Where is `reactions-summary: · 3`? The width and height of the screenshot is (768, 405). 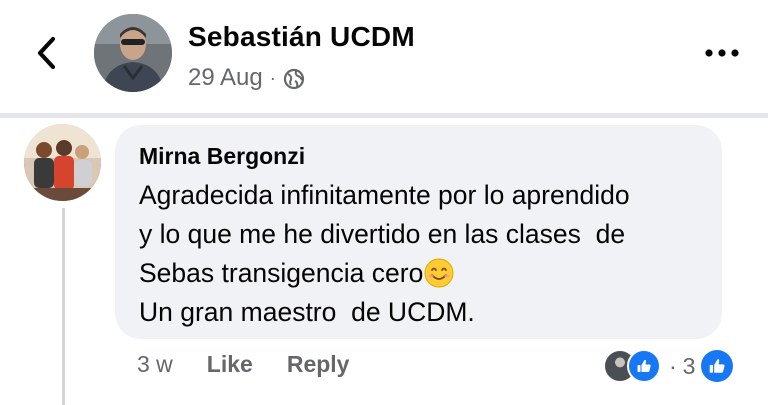
reactions-summary: · 3 is located at coordinates (668, 366).